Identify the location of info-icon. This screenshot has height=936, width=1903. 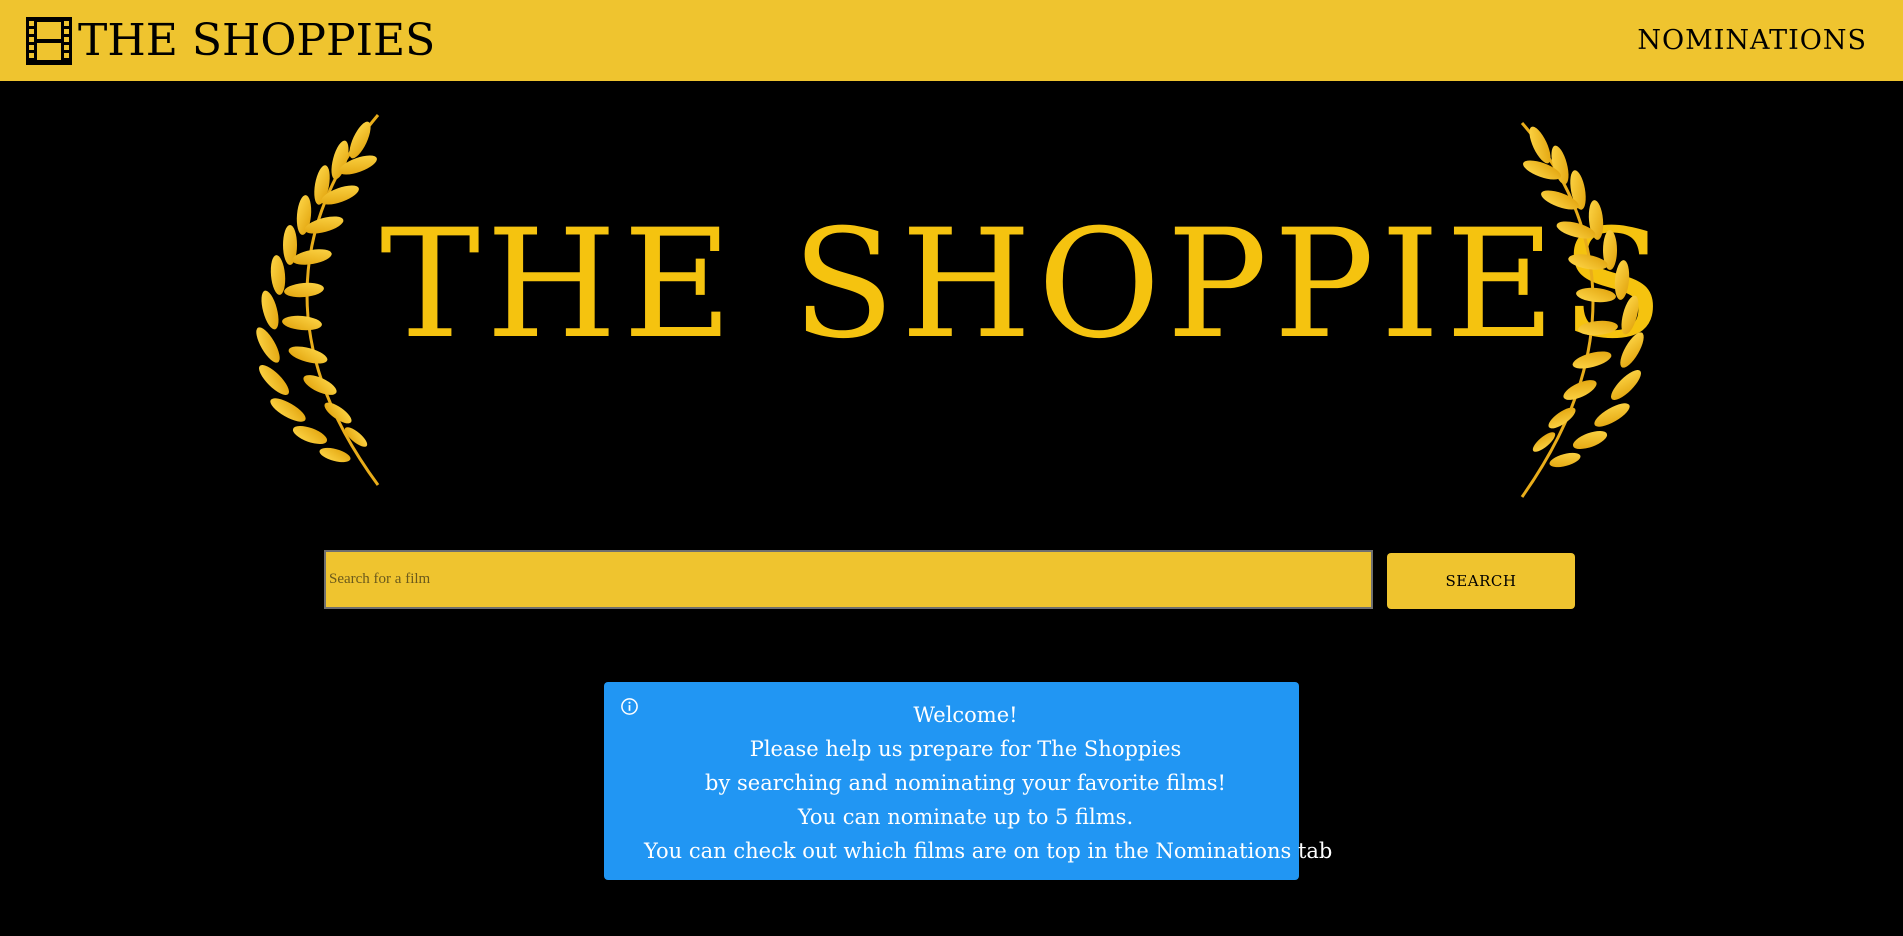
(629, 706).